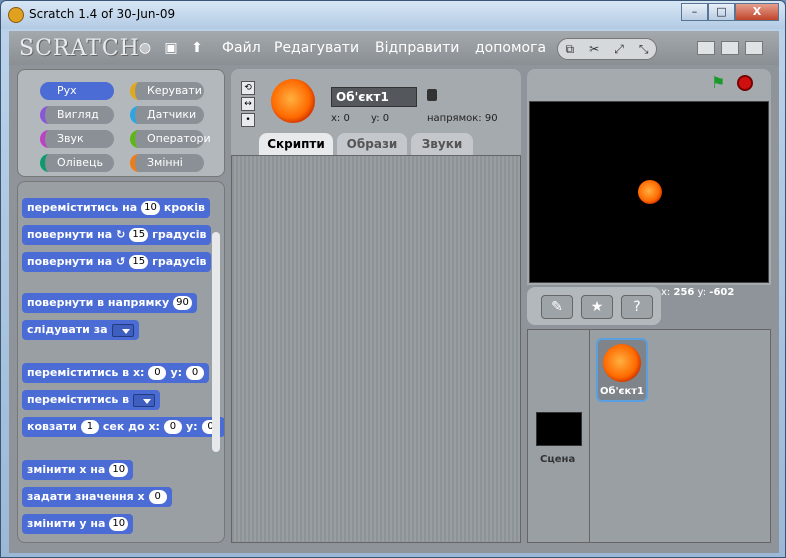 This screenshot has width=786, height=558. I want to click on stop-icon, so click(745, 83).